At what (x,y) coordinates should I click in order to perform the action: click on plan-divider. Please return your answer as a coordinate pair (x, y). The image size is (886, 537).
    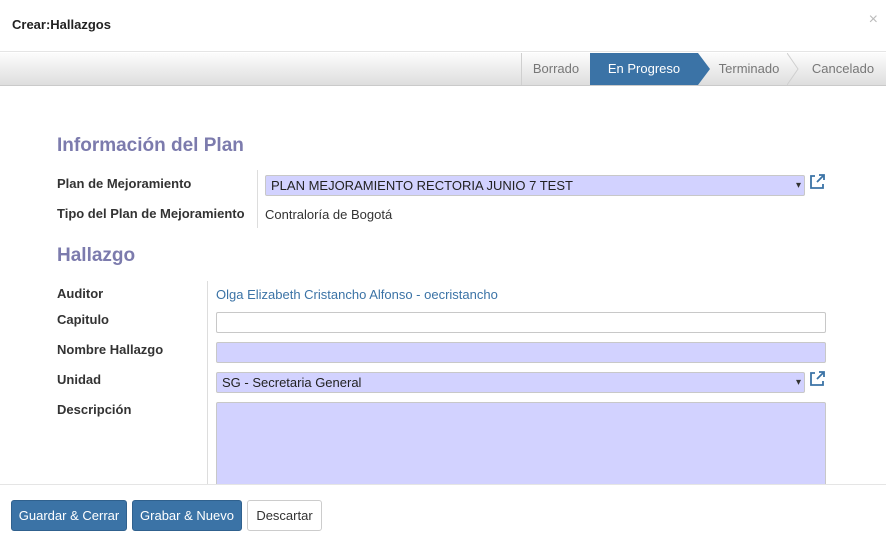
    Looking at the image, I should click on (257, 199).